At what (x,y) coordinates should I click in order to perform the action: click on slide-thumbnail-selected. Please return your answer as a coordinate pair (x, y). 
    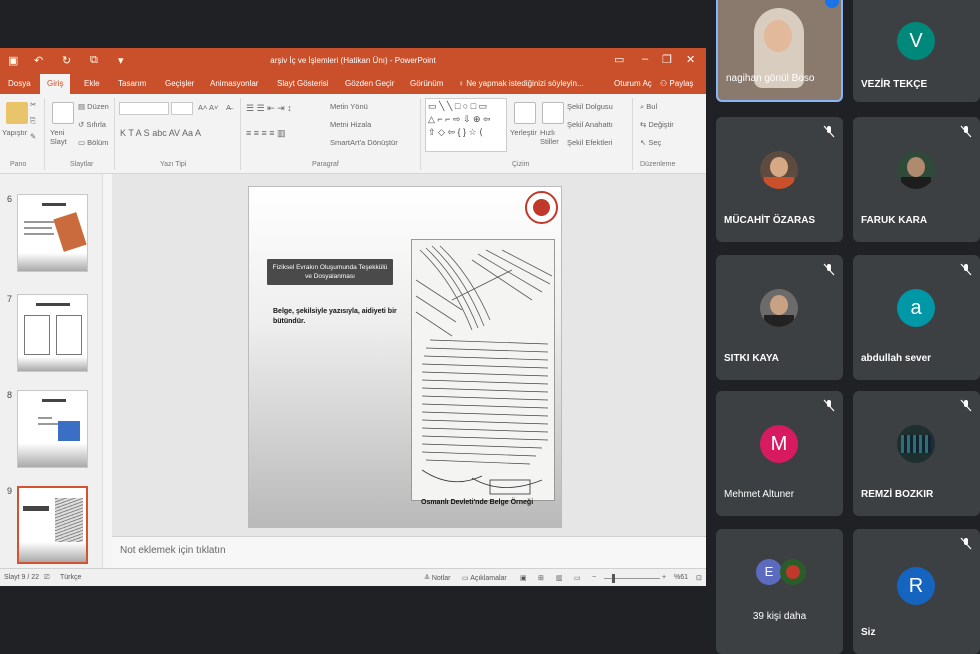
    Looking at the image, I should click on (52, 525).